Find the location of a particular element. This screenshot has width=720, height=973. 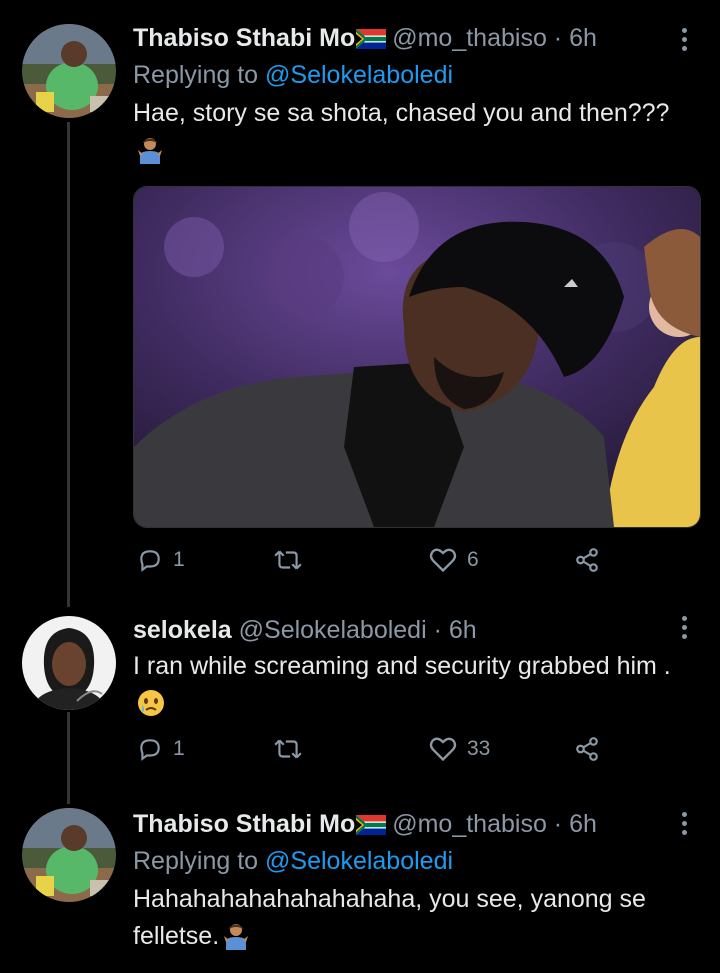

author-handle: @Selokelaboledi is located at coordinates (333, 630).